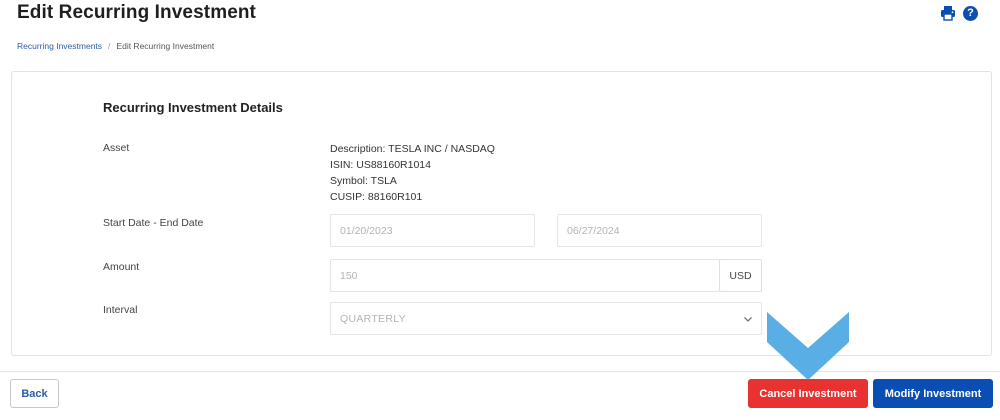 The image size is (1000, 420). Describe the element at coordinates (120, 310) in the screenshot. I see `interval-label: Interval` at that location.